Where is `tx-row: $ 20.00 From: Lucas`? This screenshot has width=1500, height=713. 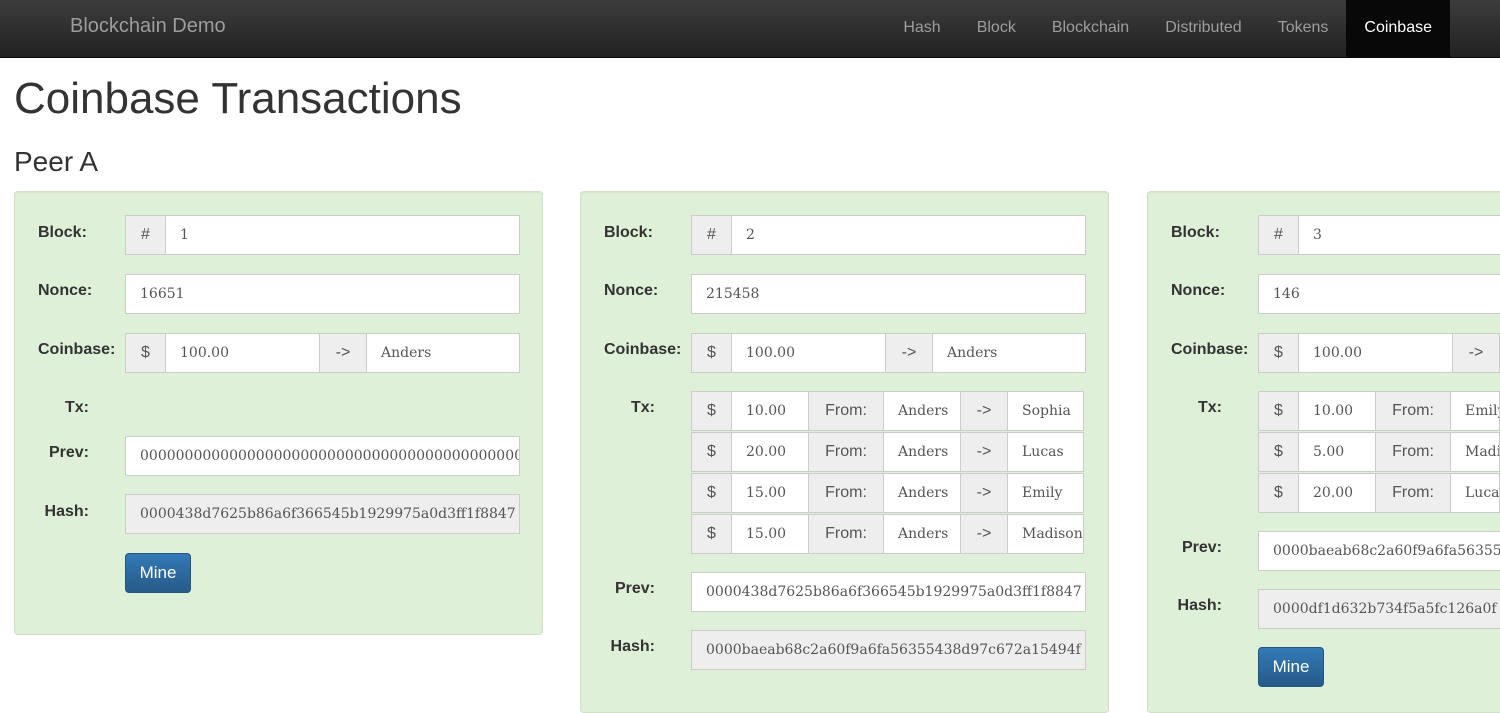
tx-row: $ 20.00 From: Lucas is located at coordinates (1379, 493).